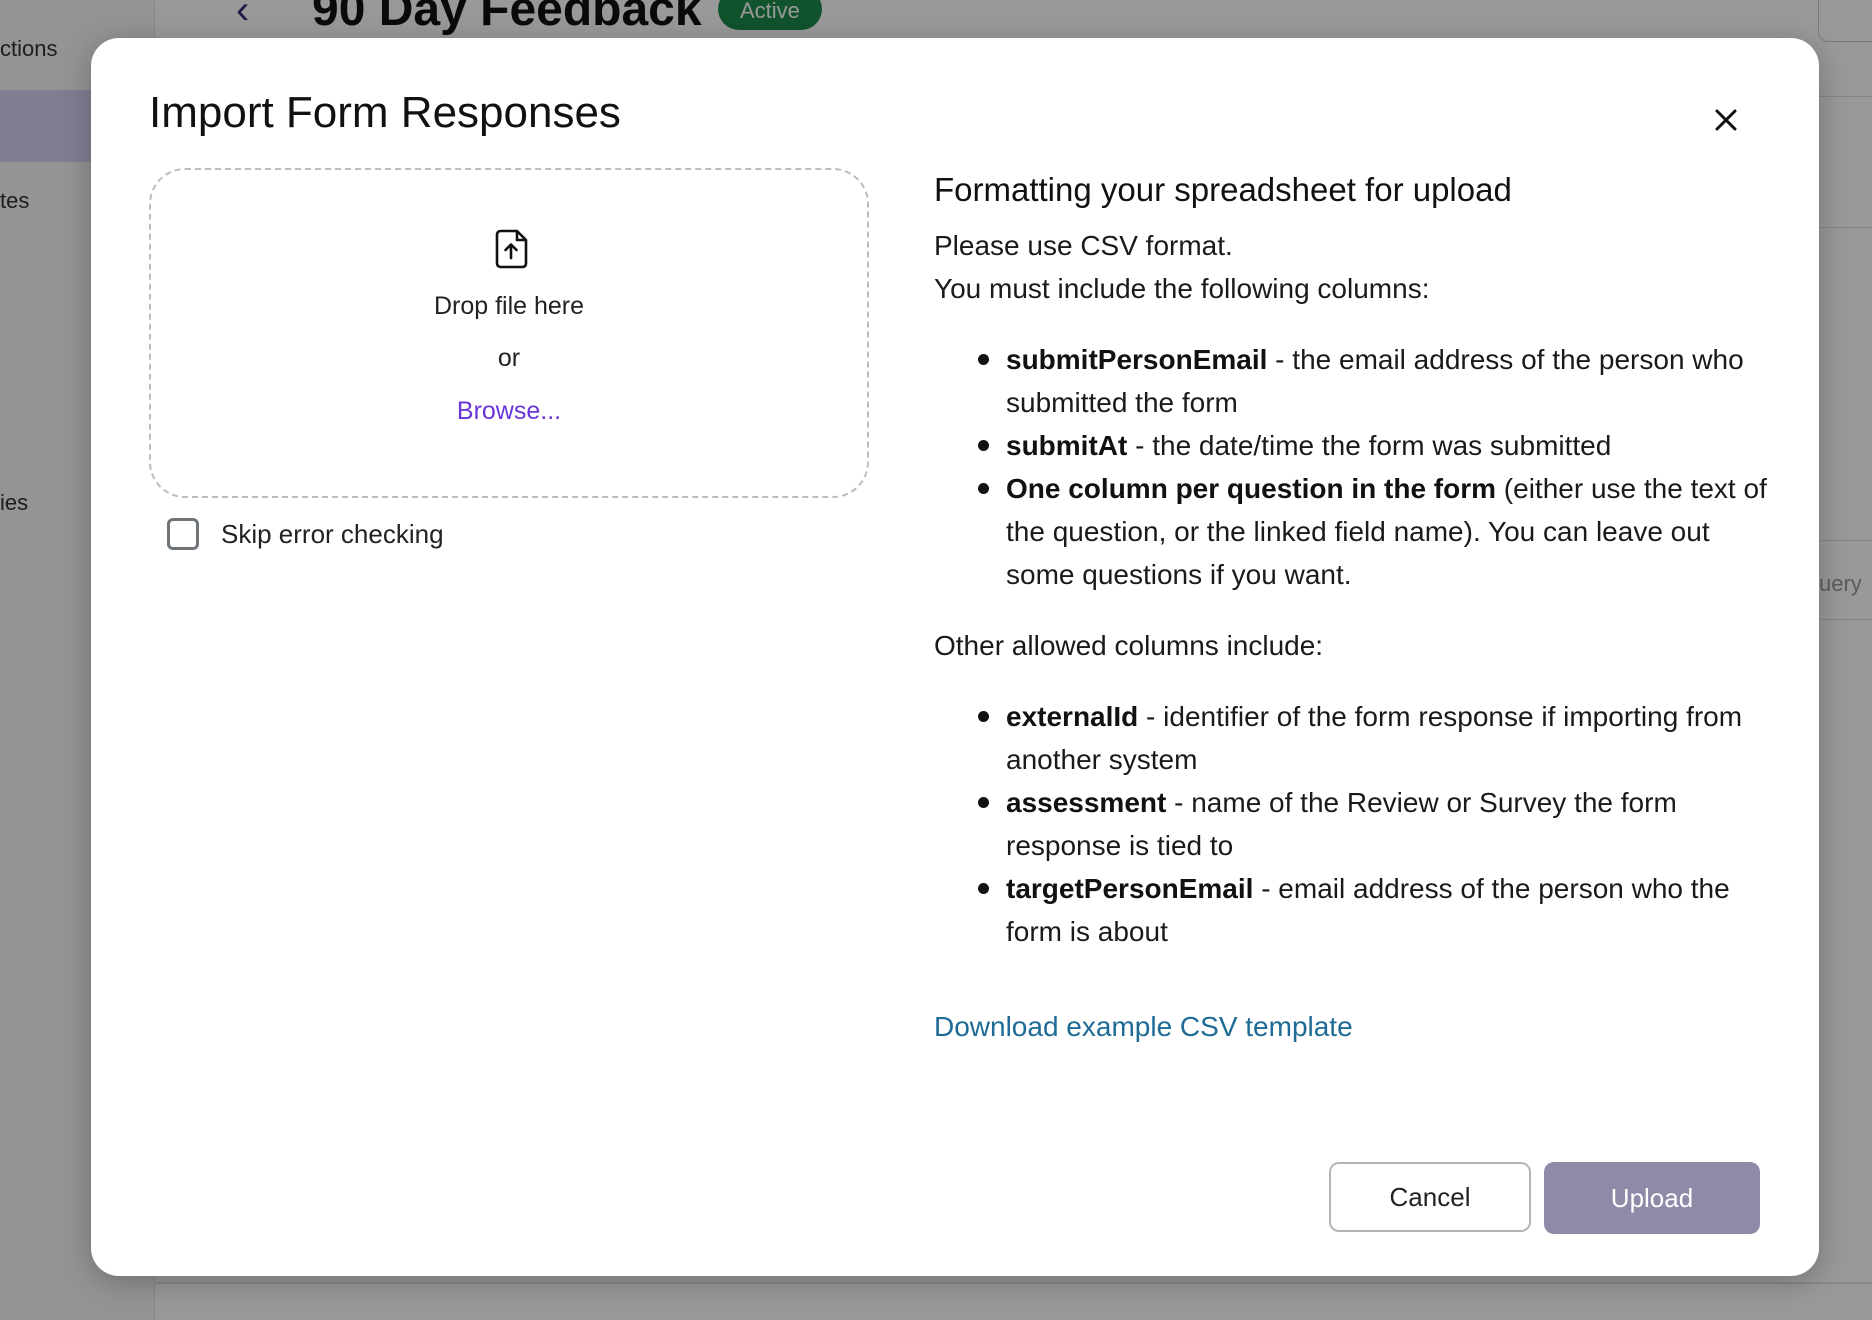  I want to click on column-name: targetPersonEmail, so click(1130, 888).